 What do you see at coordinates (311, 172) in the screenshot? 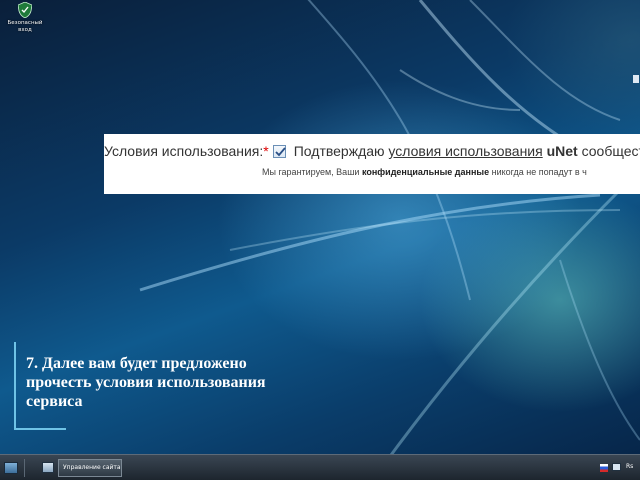
I see `privacy-note-prefix: Мы гарантируем, Ваши` at bounding box center [311, 172].